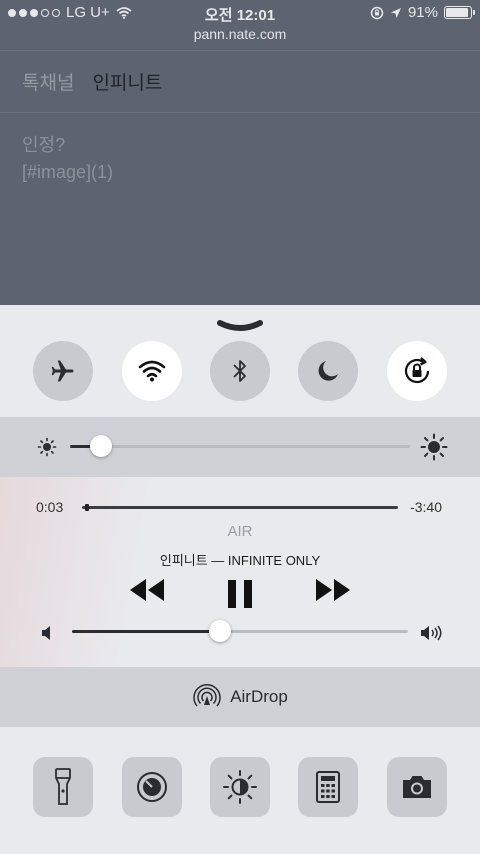 The image size is (480, 854). I want to click on rotation-lock-icon, so click(417, 370).